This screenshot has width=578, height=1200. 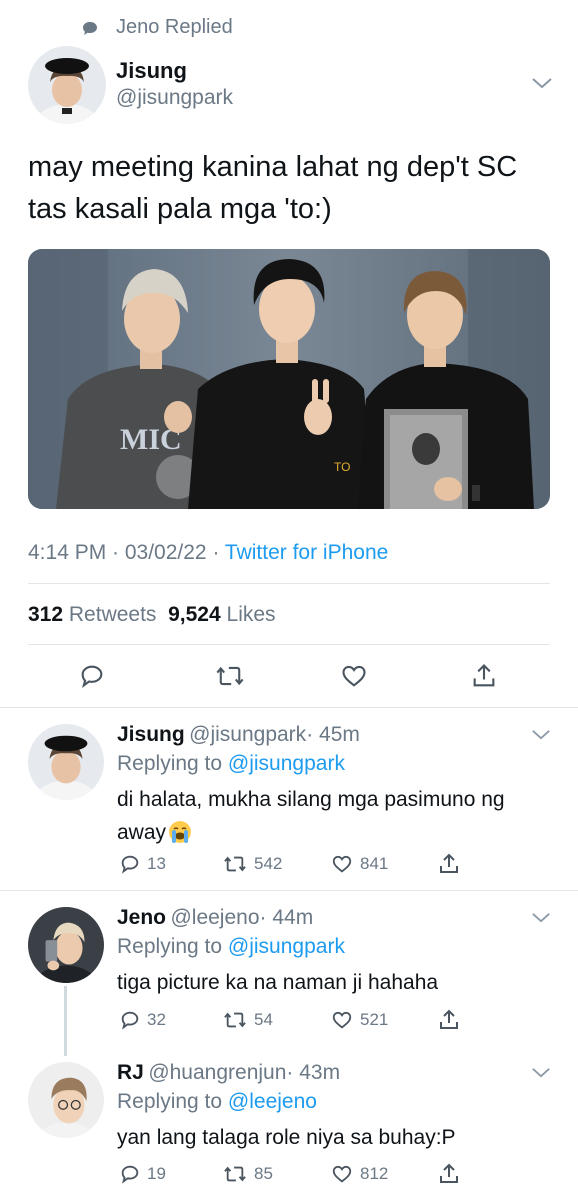 I want to click on like-button: 841, so click(x=359, y=864).